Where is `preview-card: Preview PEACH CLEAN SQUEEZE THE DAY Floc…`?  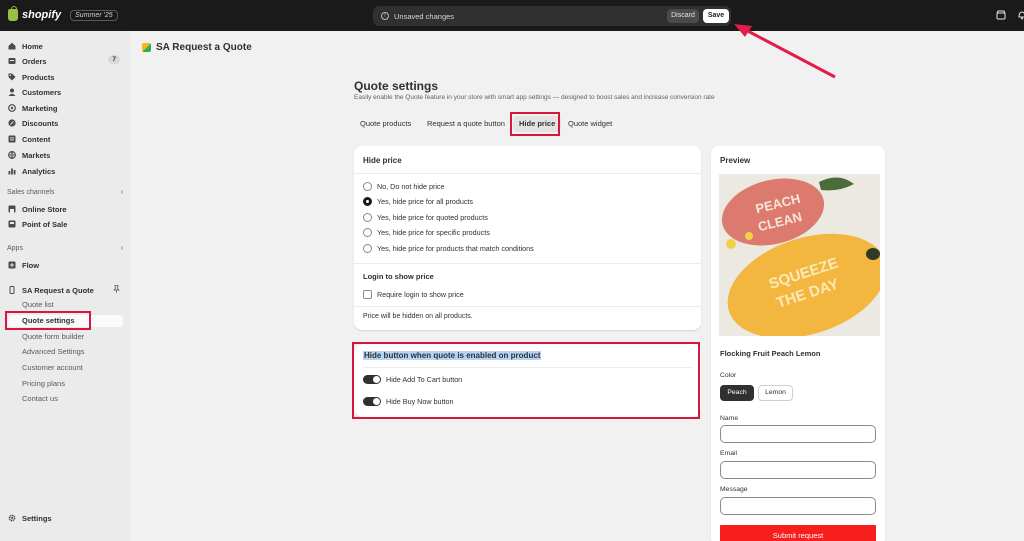 preview-card: Preview PEACH CLEAN SQUEEZE THE DAY Floc… is located at coordinates (798, 343).